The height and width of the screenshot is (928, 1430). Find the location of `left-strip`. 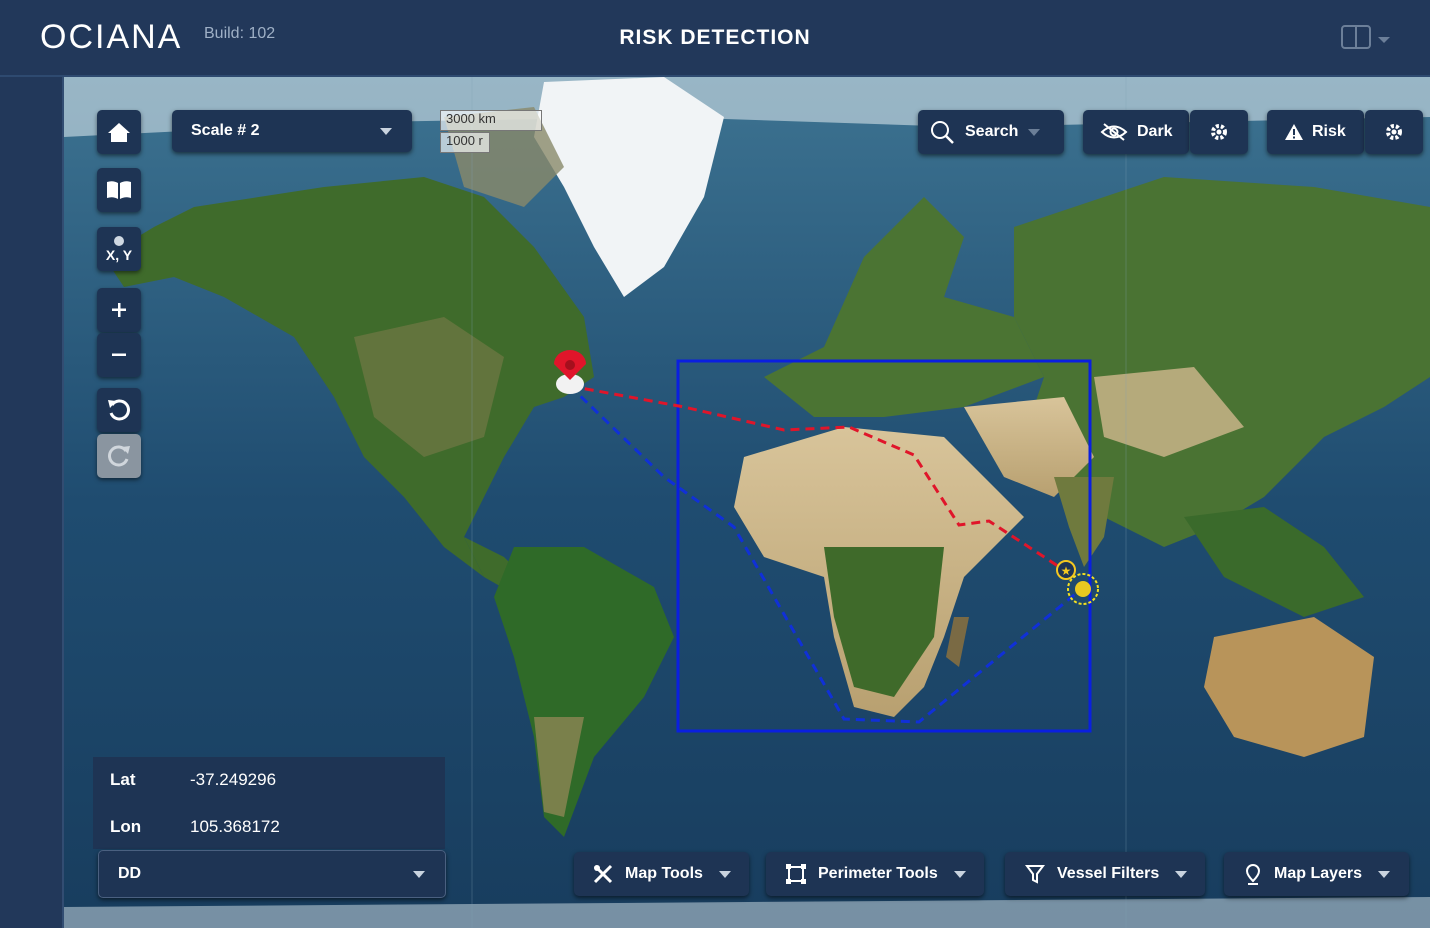

left-strip is located at coordinates (32, 502).